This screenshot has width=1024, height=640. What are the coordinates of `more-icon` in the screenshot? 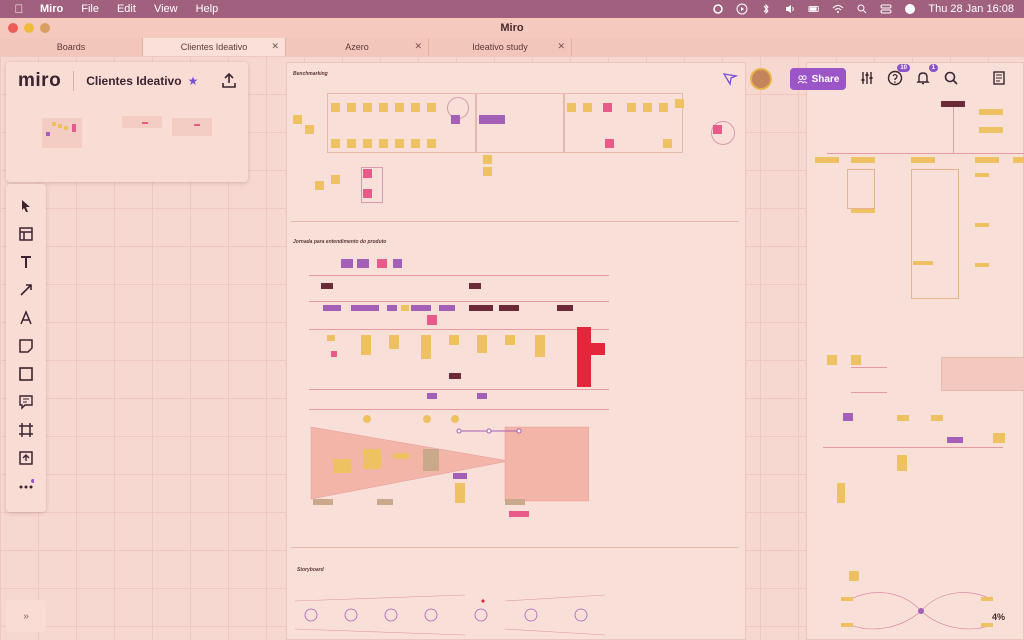 It's located at (26, 486).